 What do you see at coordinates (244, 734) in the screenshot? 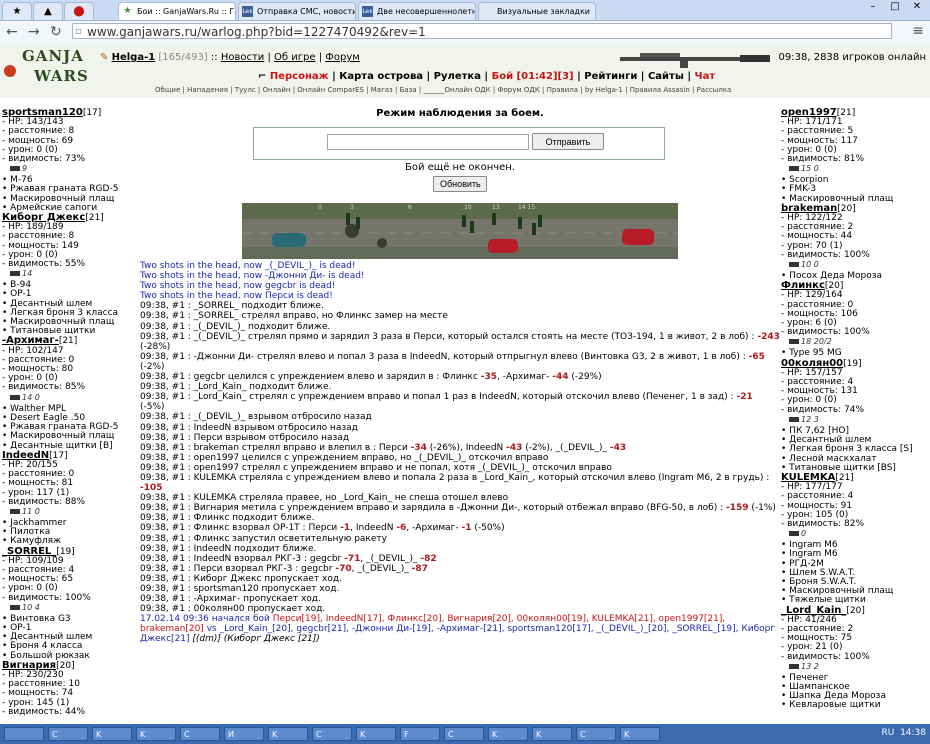
I see `taskbar-item: И` at bounding box center [244, 734].